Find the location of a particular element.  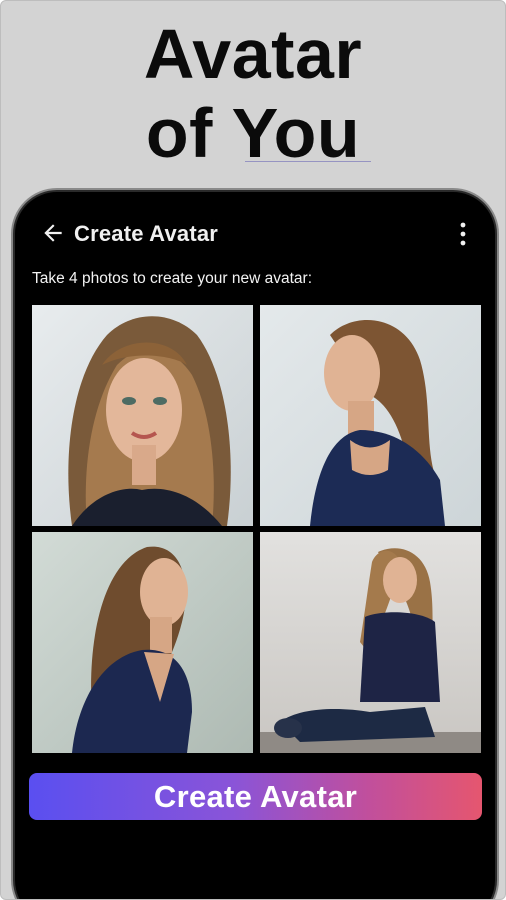

photo-side-up is located at coordinates (370, 415).